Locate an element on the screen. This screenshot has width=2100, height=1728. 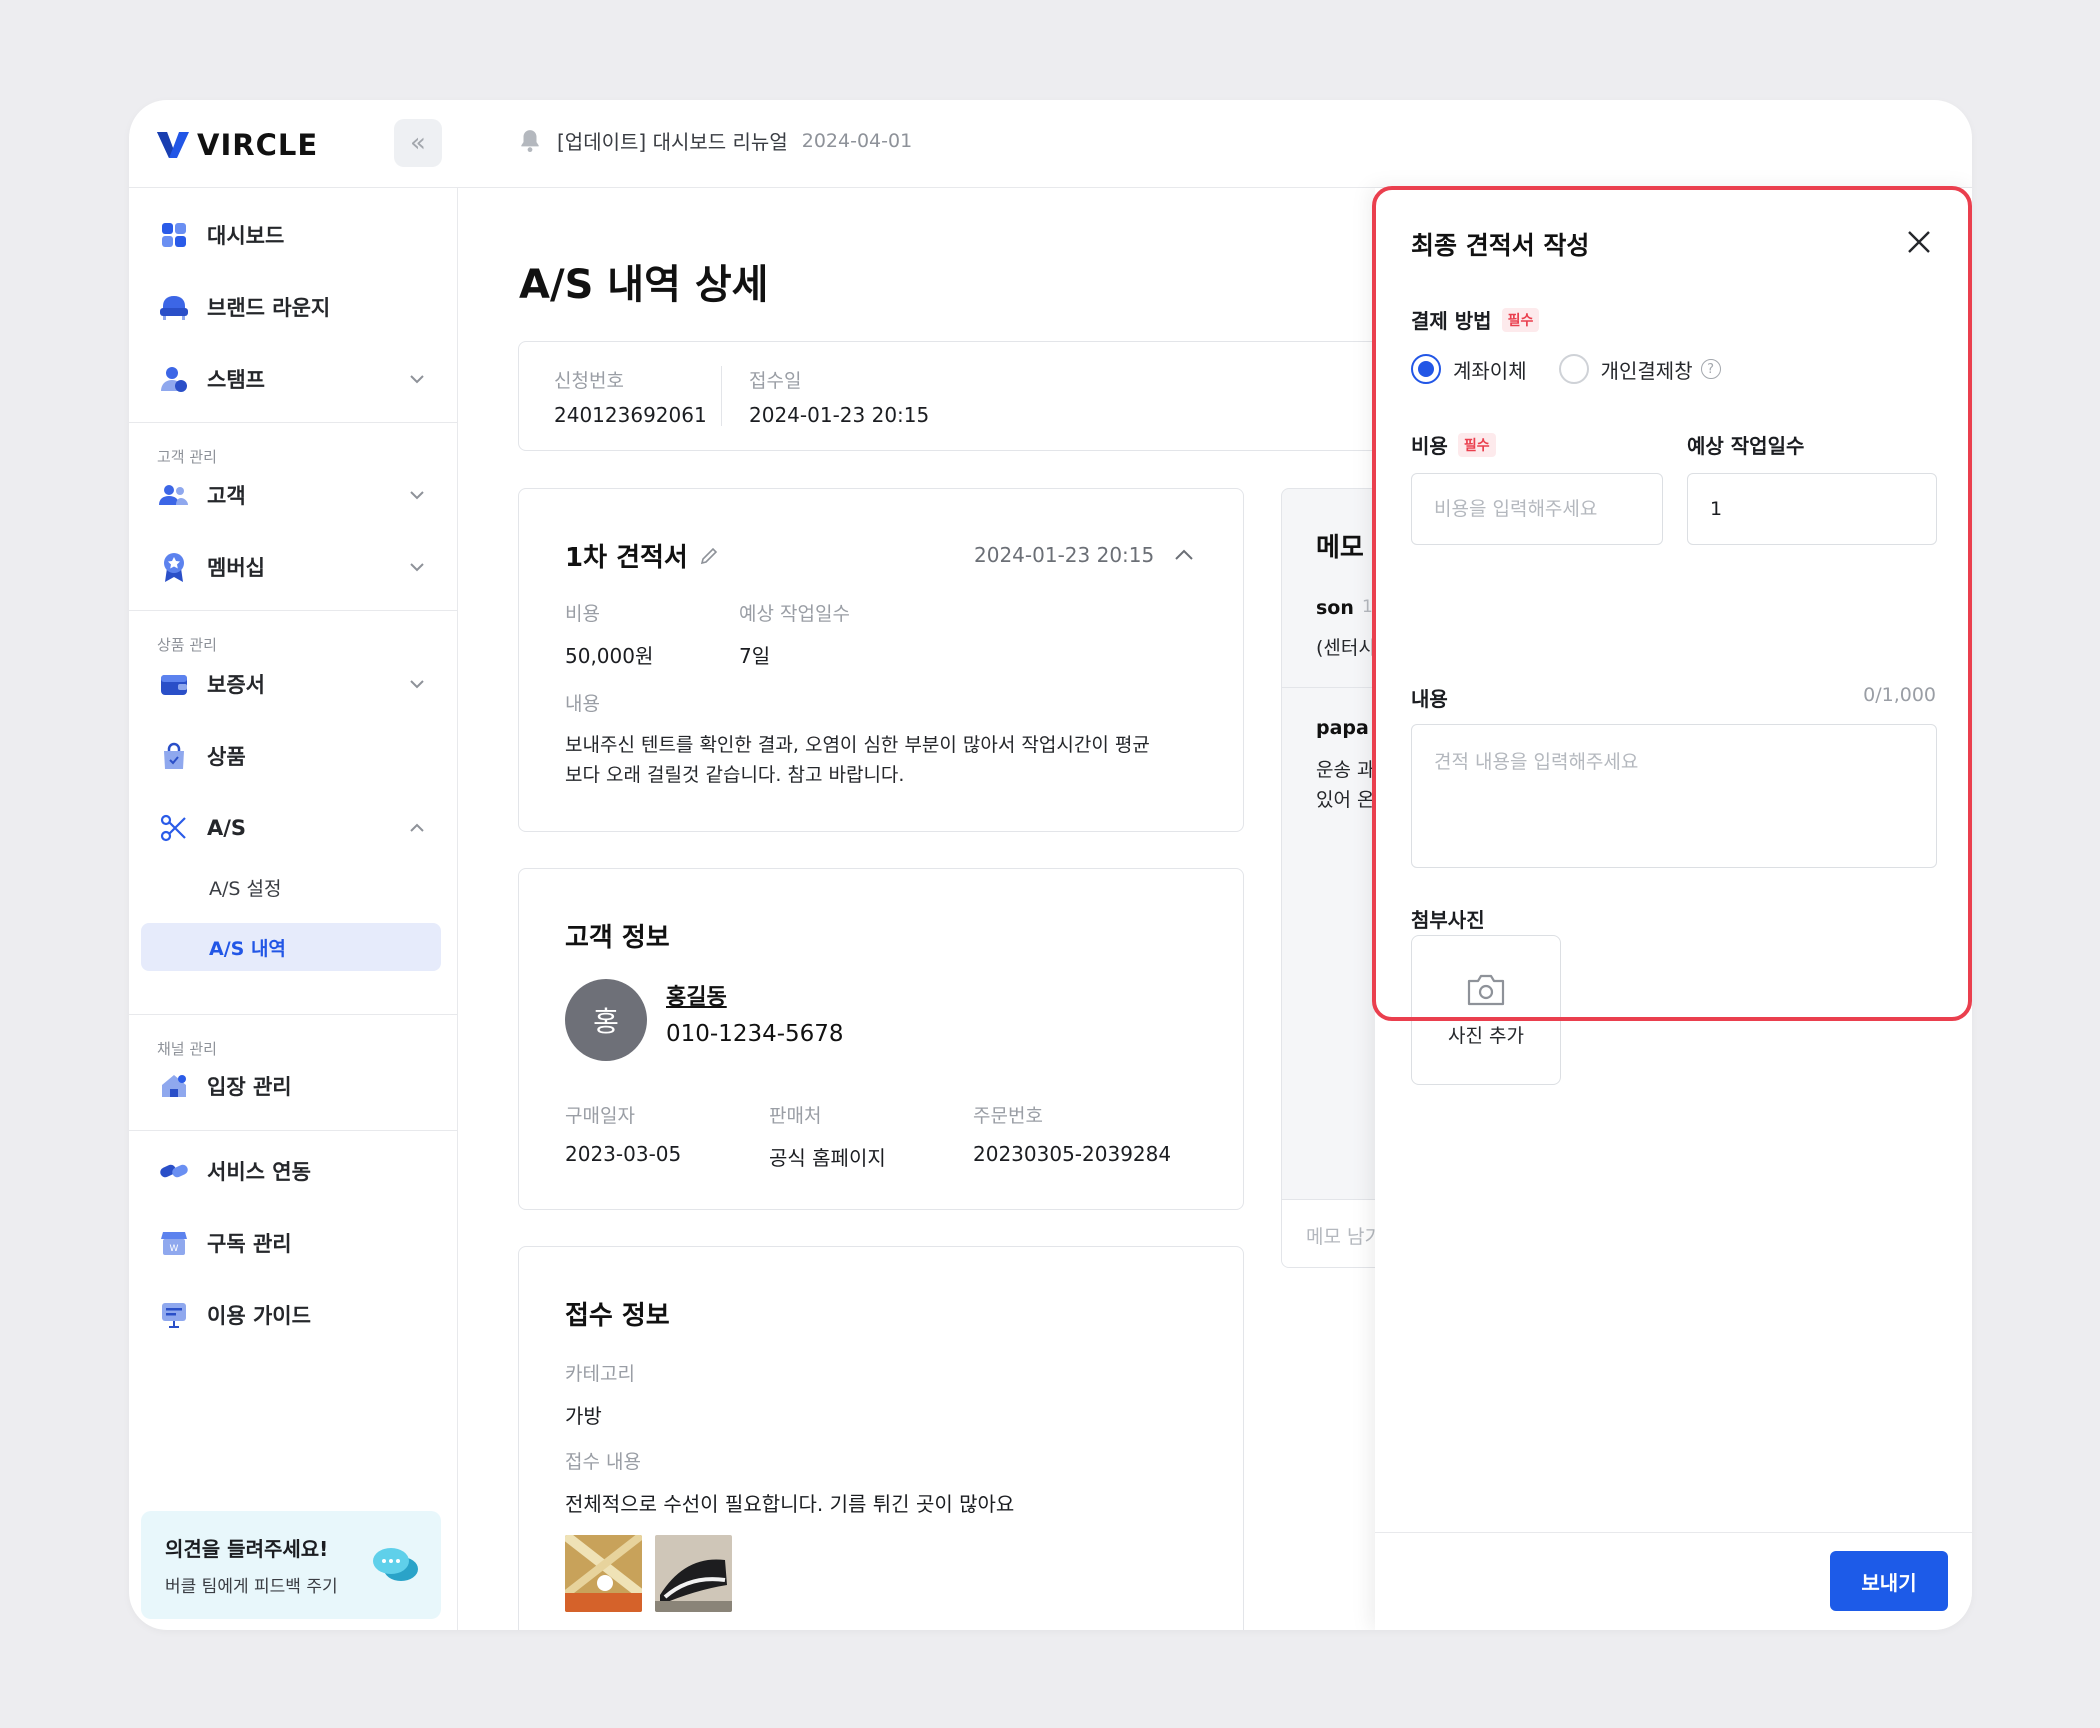
payment-method-label: 결제 방법 필수 is located at coordinates (1475, 319).